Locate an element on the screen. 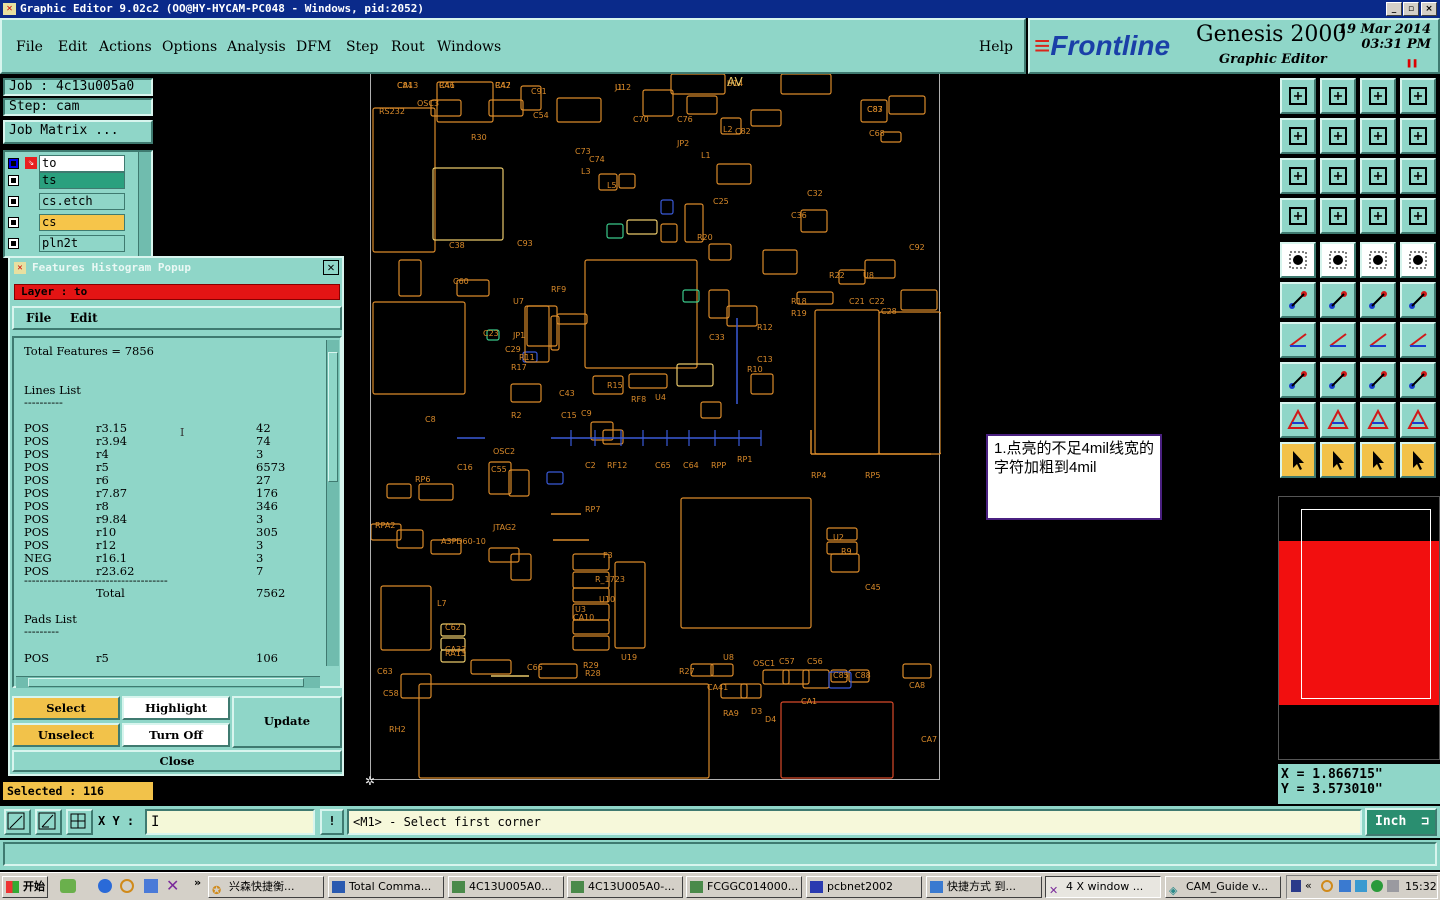  snap-lines-icon is located at coordinates (1418, 136).